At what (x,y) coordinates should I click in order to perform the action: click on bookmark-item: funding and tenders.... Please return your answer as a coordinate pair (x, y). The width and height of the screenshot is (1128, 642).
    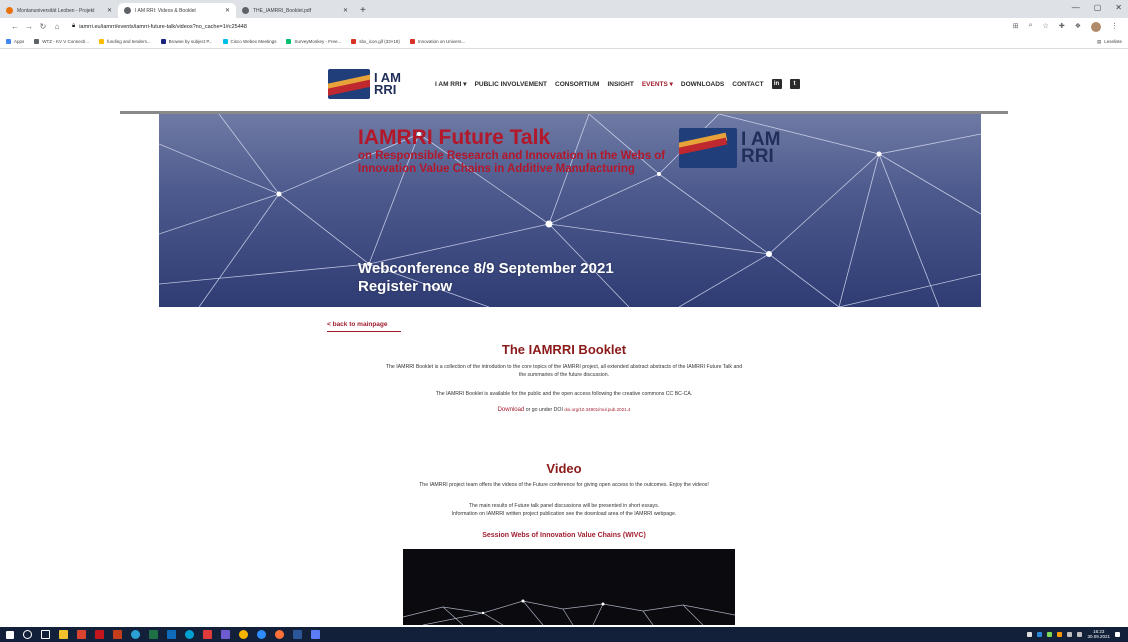
    Looking at the image, I should click on (125, 41).